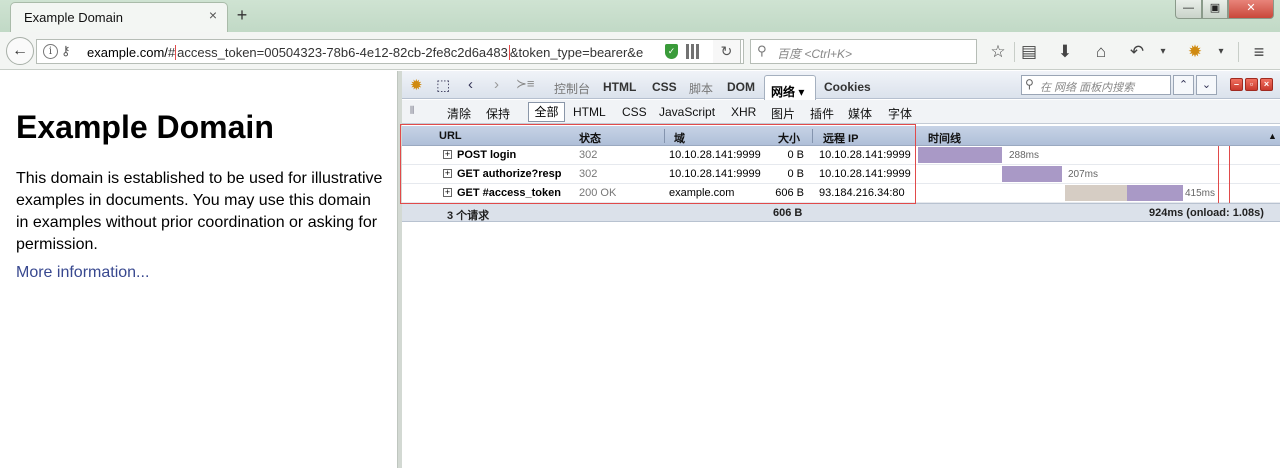  I want to click on sort-ascending-icon: ▲, so click(1272, 136).